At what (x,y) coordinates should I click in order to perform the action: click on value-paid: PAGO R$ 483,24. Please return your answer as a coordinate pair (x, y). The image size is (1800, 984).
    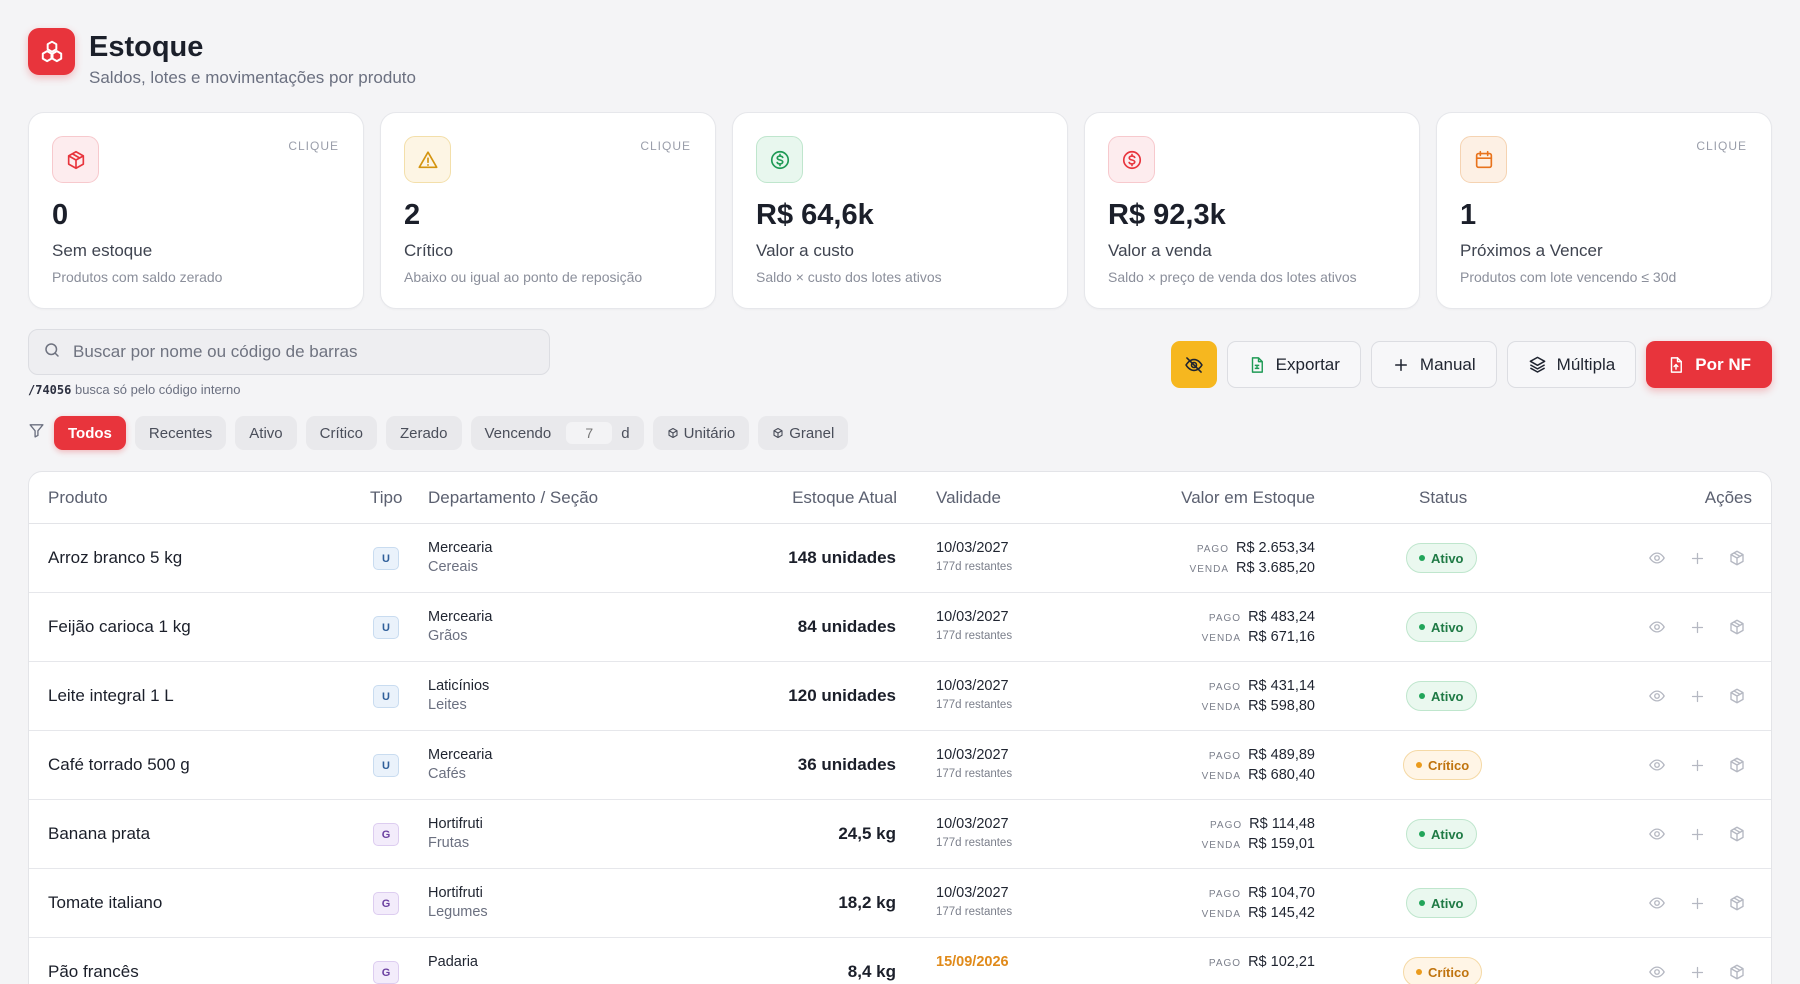
    Looking at the image, I should click on (1262, 617).